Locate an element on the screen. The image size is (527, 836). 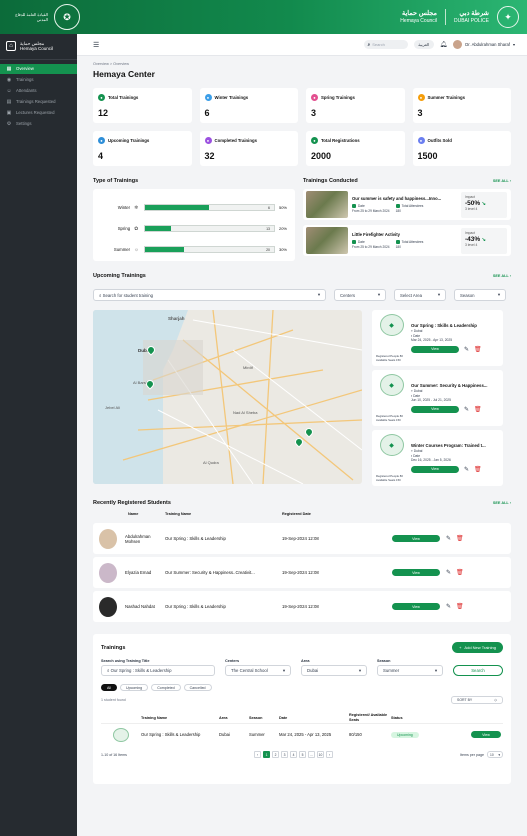
filter-chip: All is located at coordinates (109, 687).